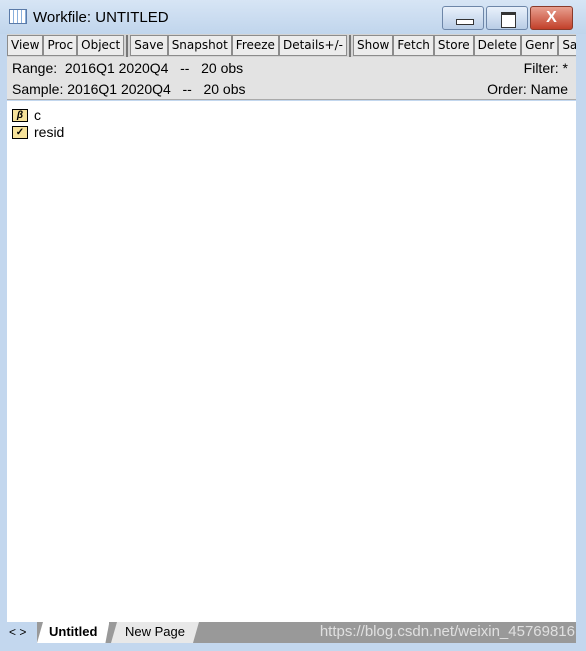 The image size is (586, 651). I want to click on list-item: β c, so click(26, 115).